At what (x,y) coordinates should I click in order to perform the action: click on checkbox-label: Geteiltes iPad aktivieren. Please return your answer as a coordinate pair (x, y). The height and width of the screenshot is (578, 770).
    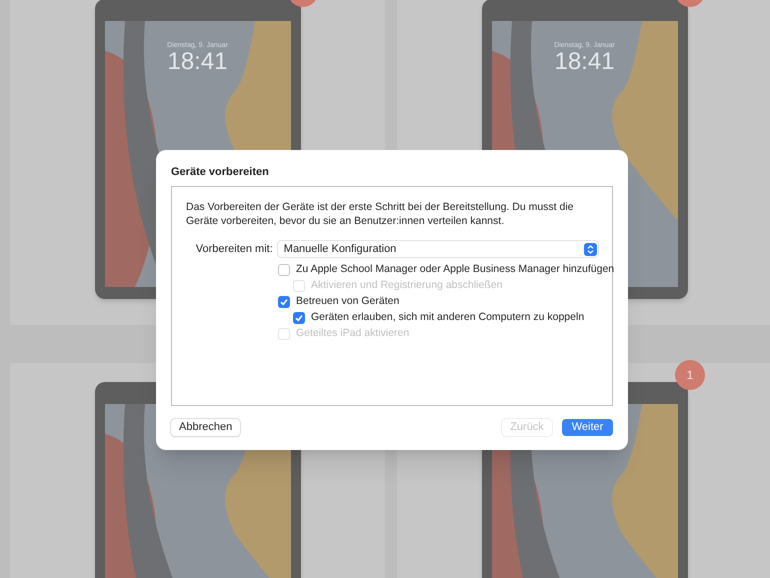
    Looking at the image, I should click on (353, 333).